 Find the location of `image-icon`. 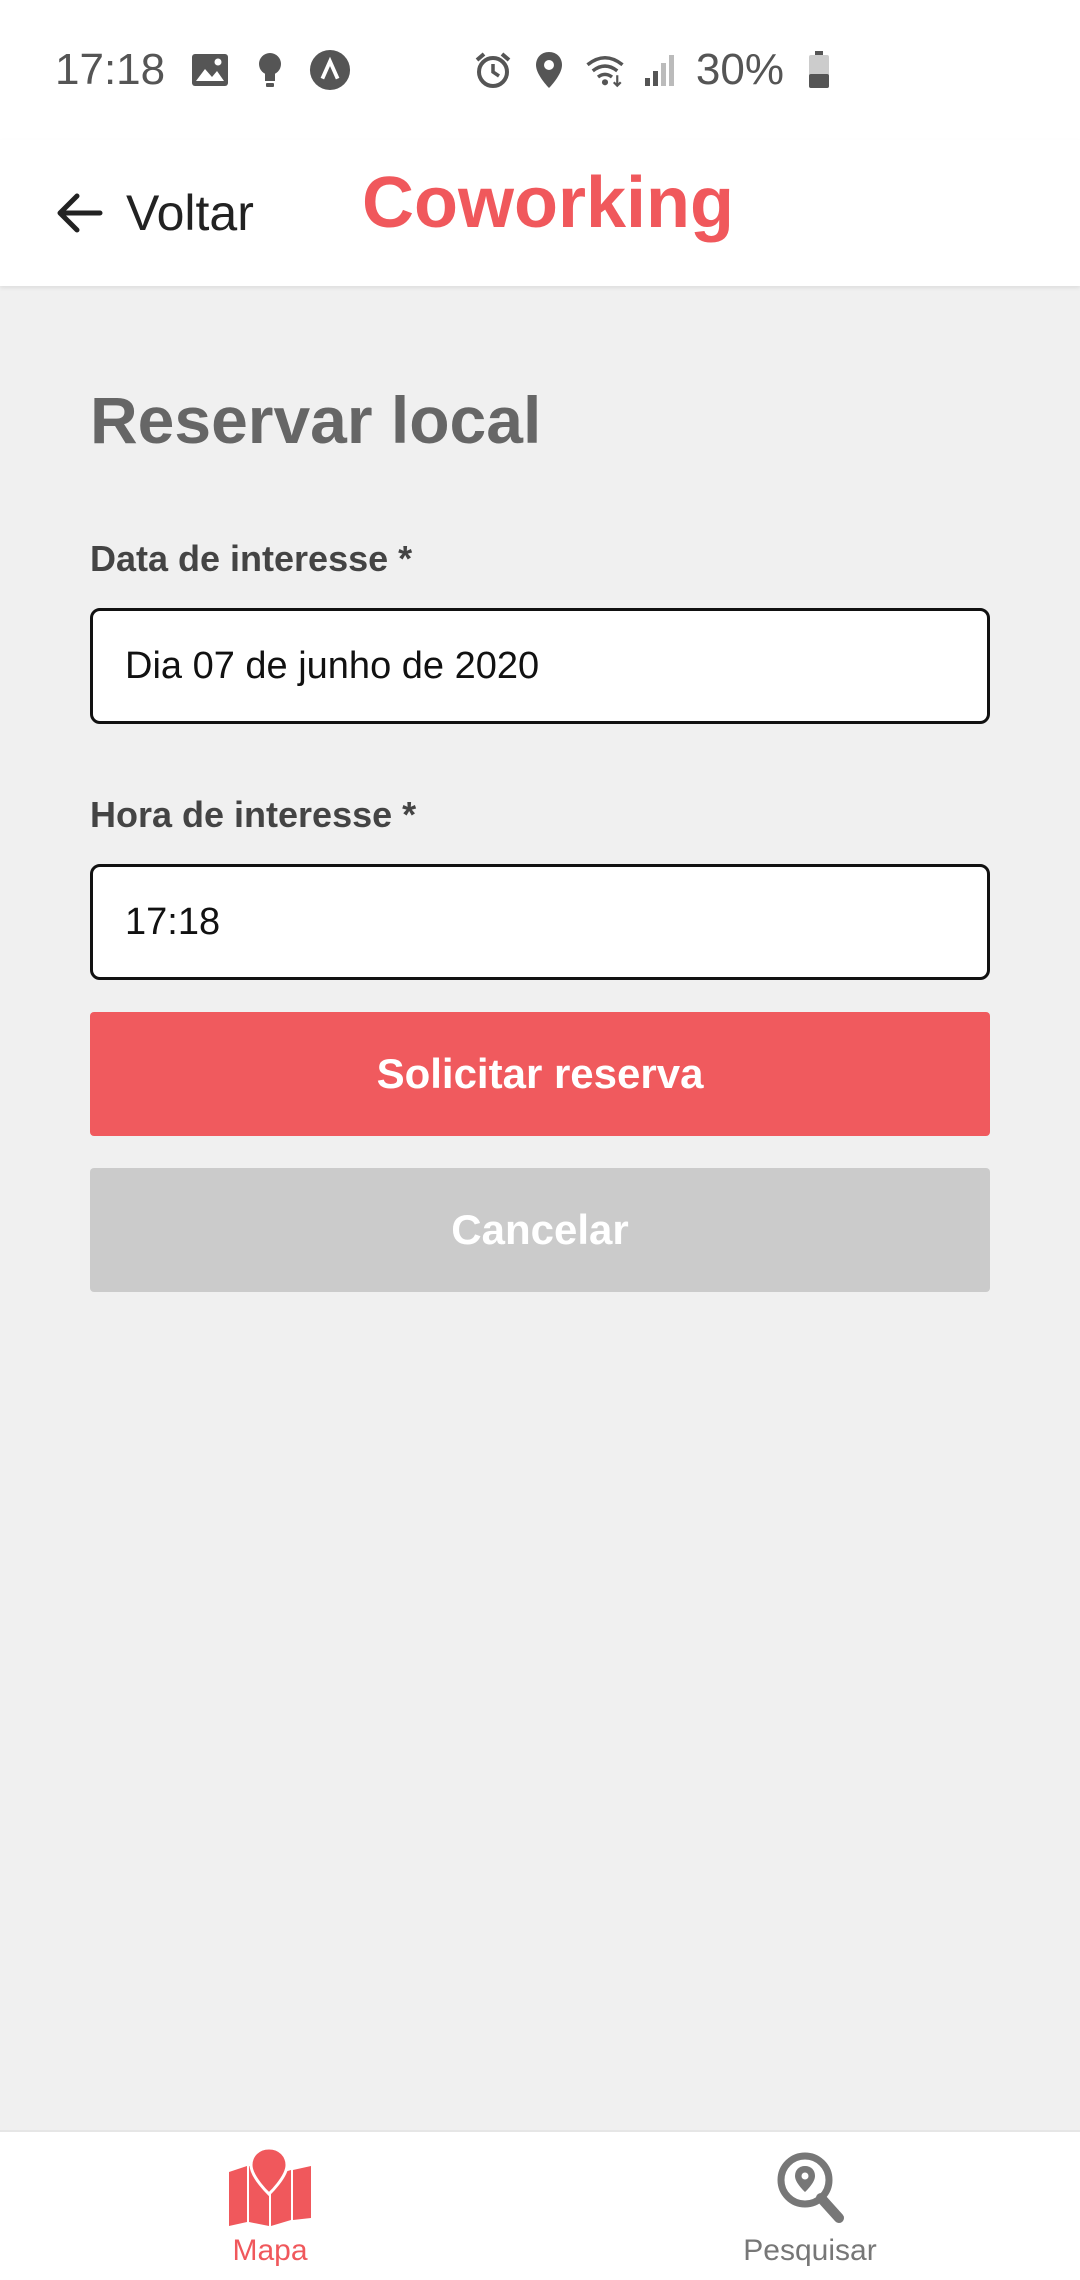

image-icon is located at coordinates (210, 70).